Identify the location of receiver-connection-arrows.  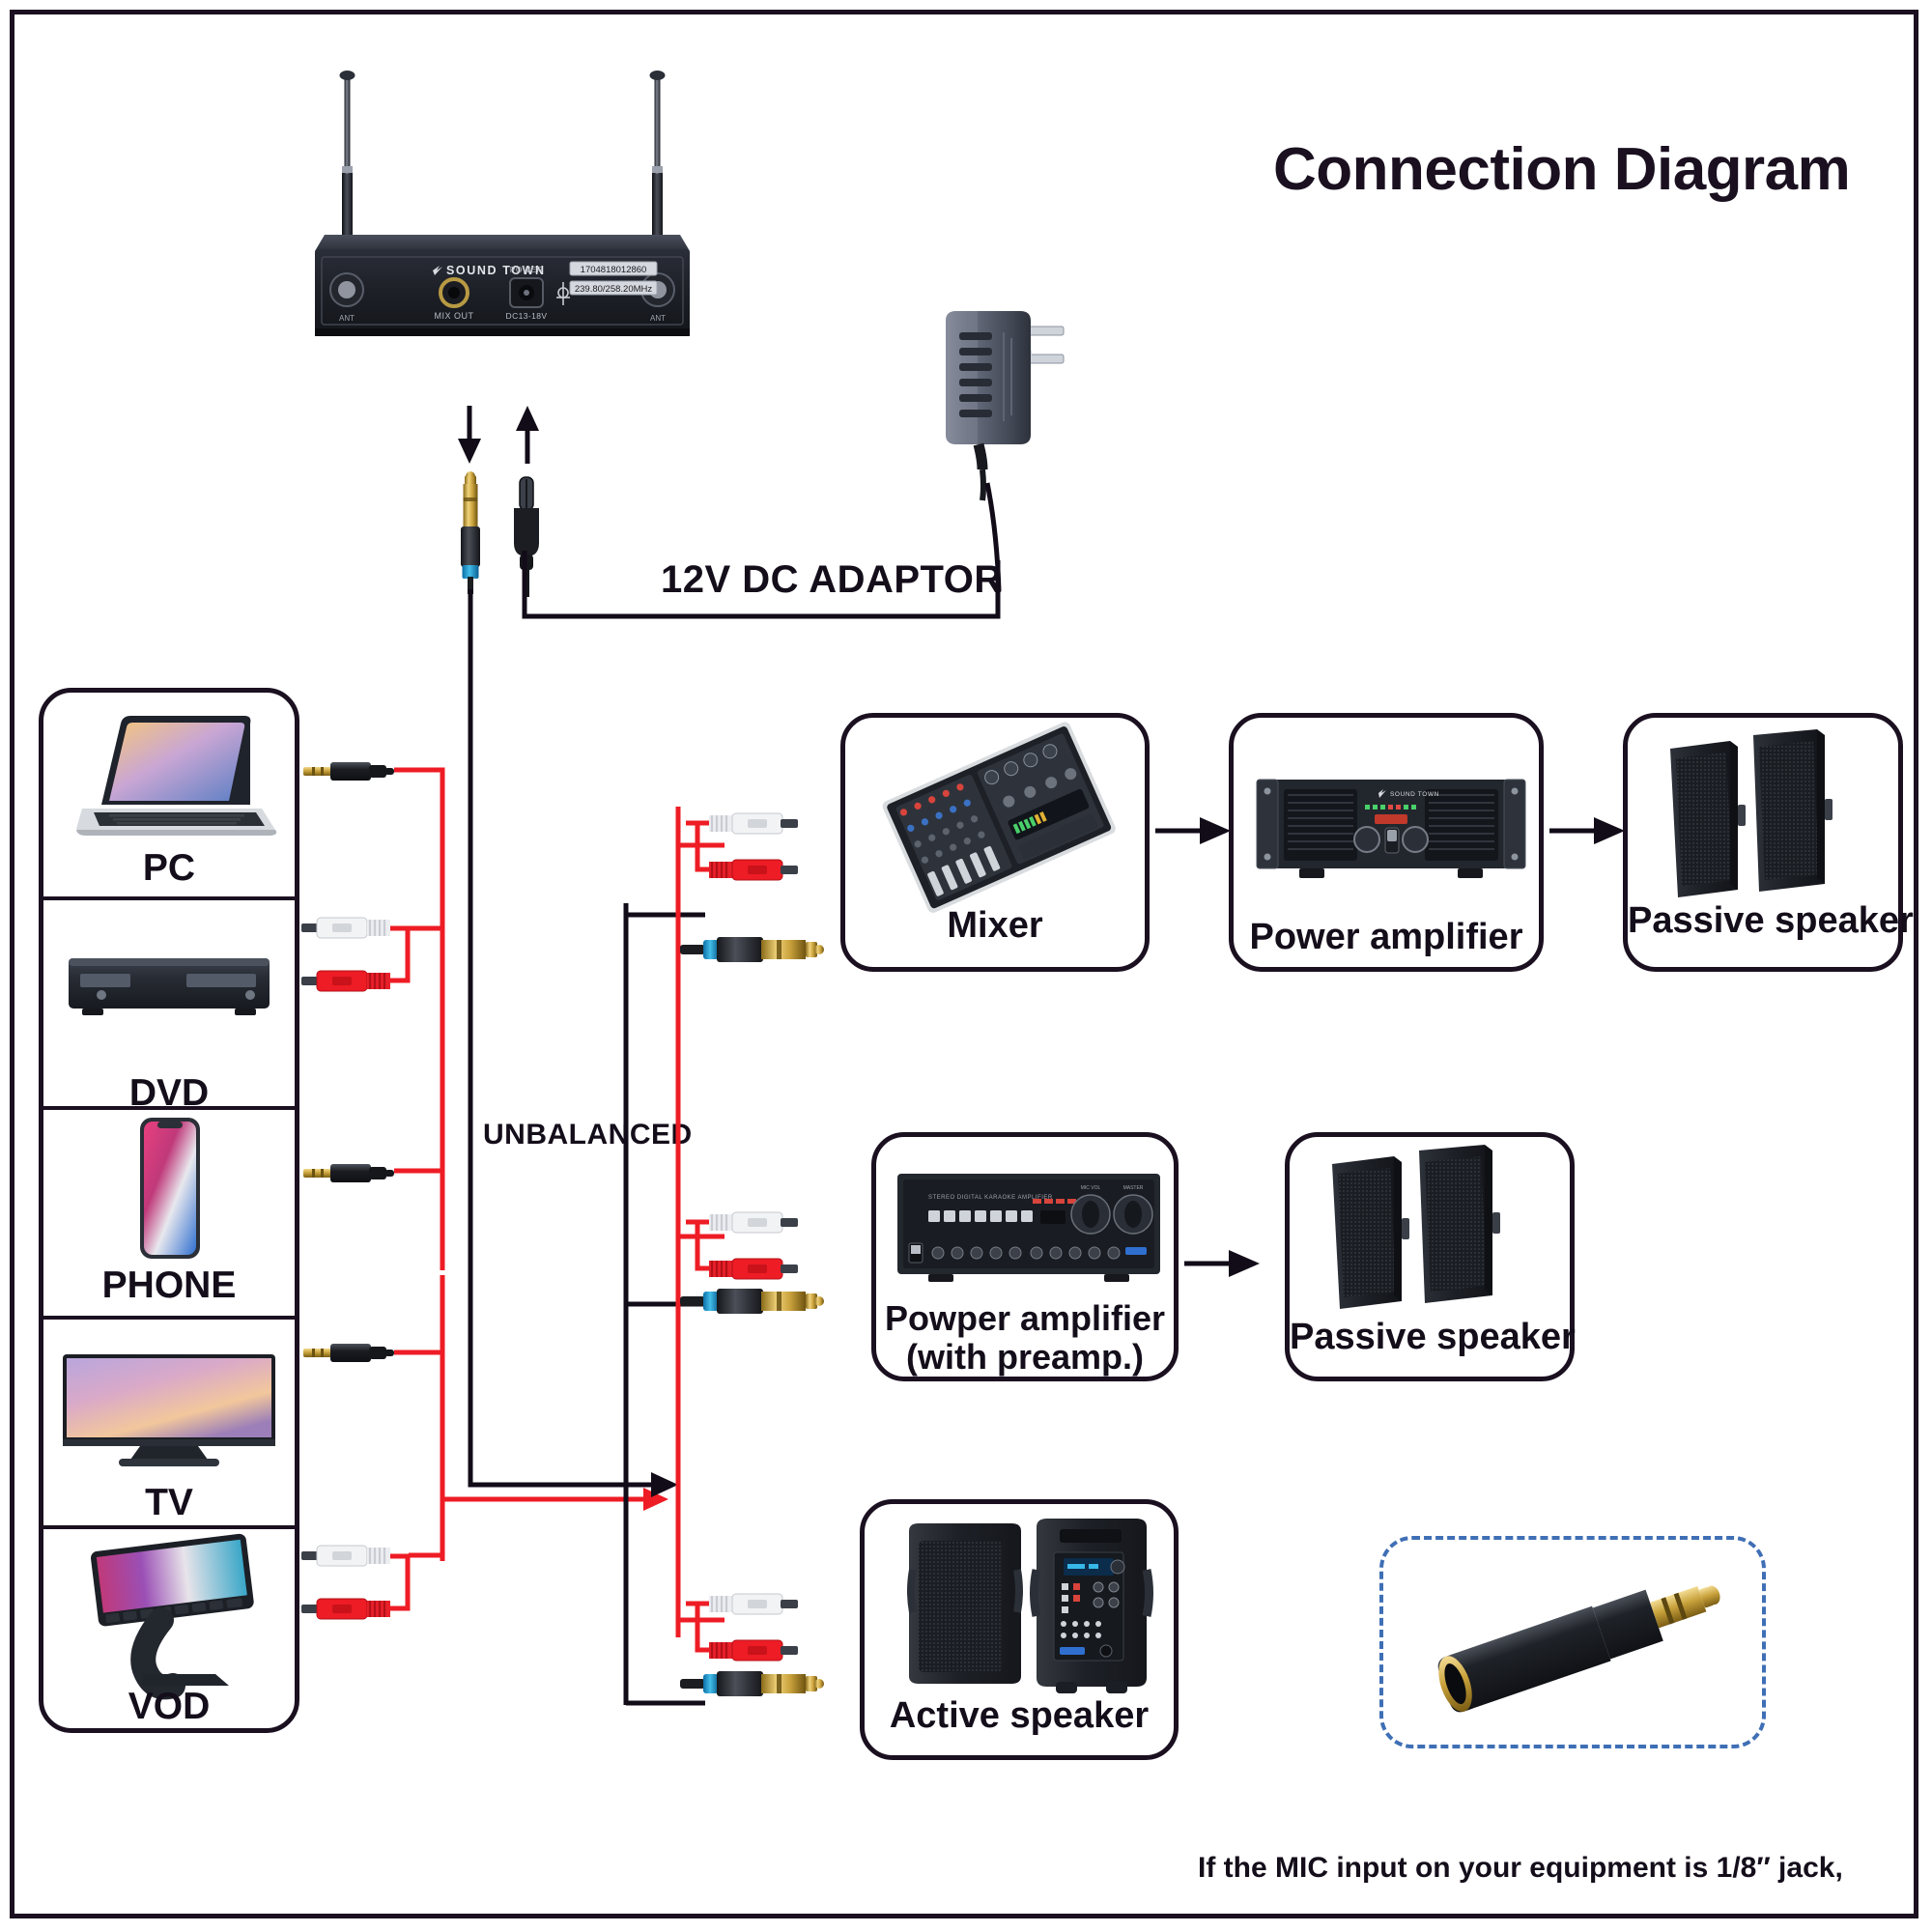
(498, 435).